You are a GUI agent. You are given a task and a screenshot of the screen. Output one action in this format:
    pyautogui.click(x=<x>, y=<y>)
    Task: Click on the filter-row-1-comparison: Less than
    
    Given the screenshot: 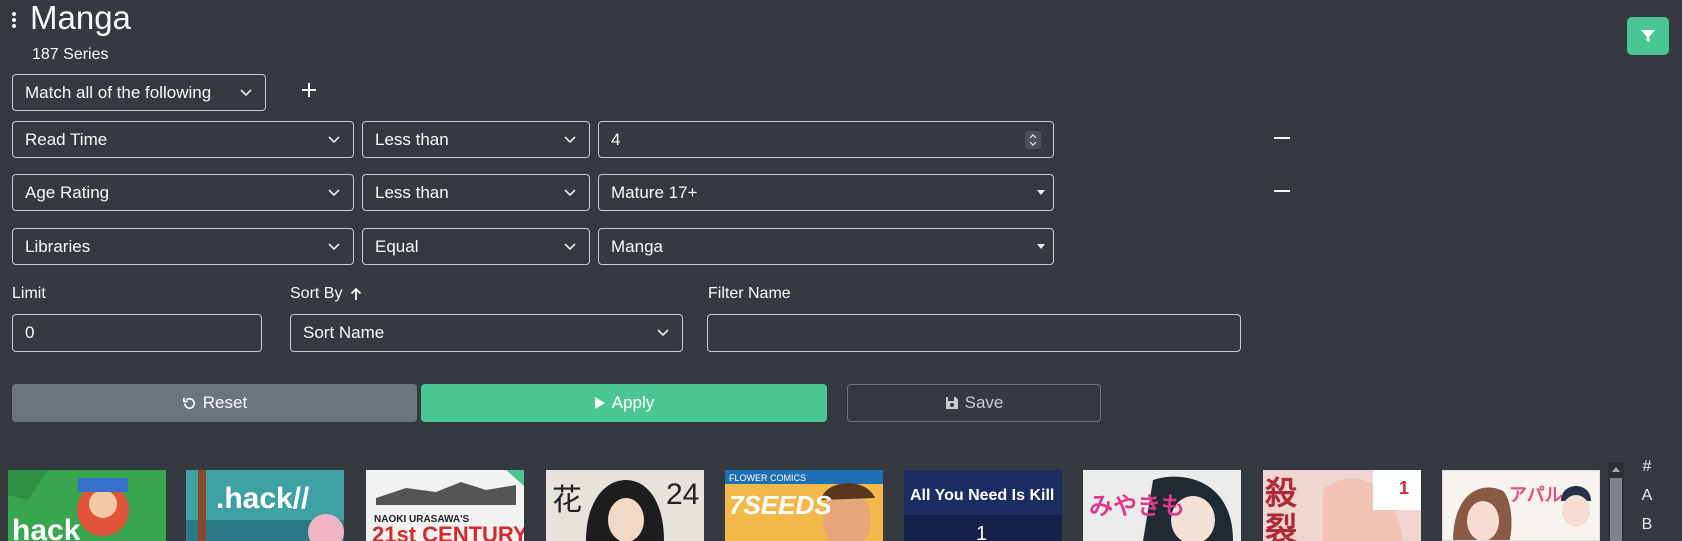 What is the action you would take?
    pyautogui.click(x=476, y=139)
    